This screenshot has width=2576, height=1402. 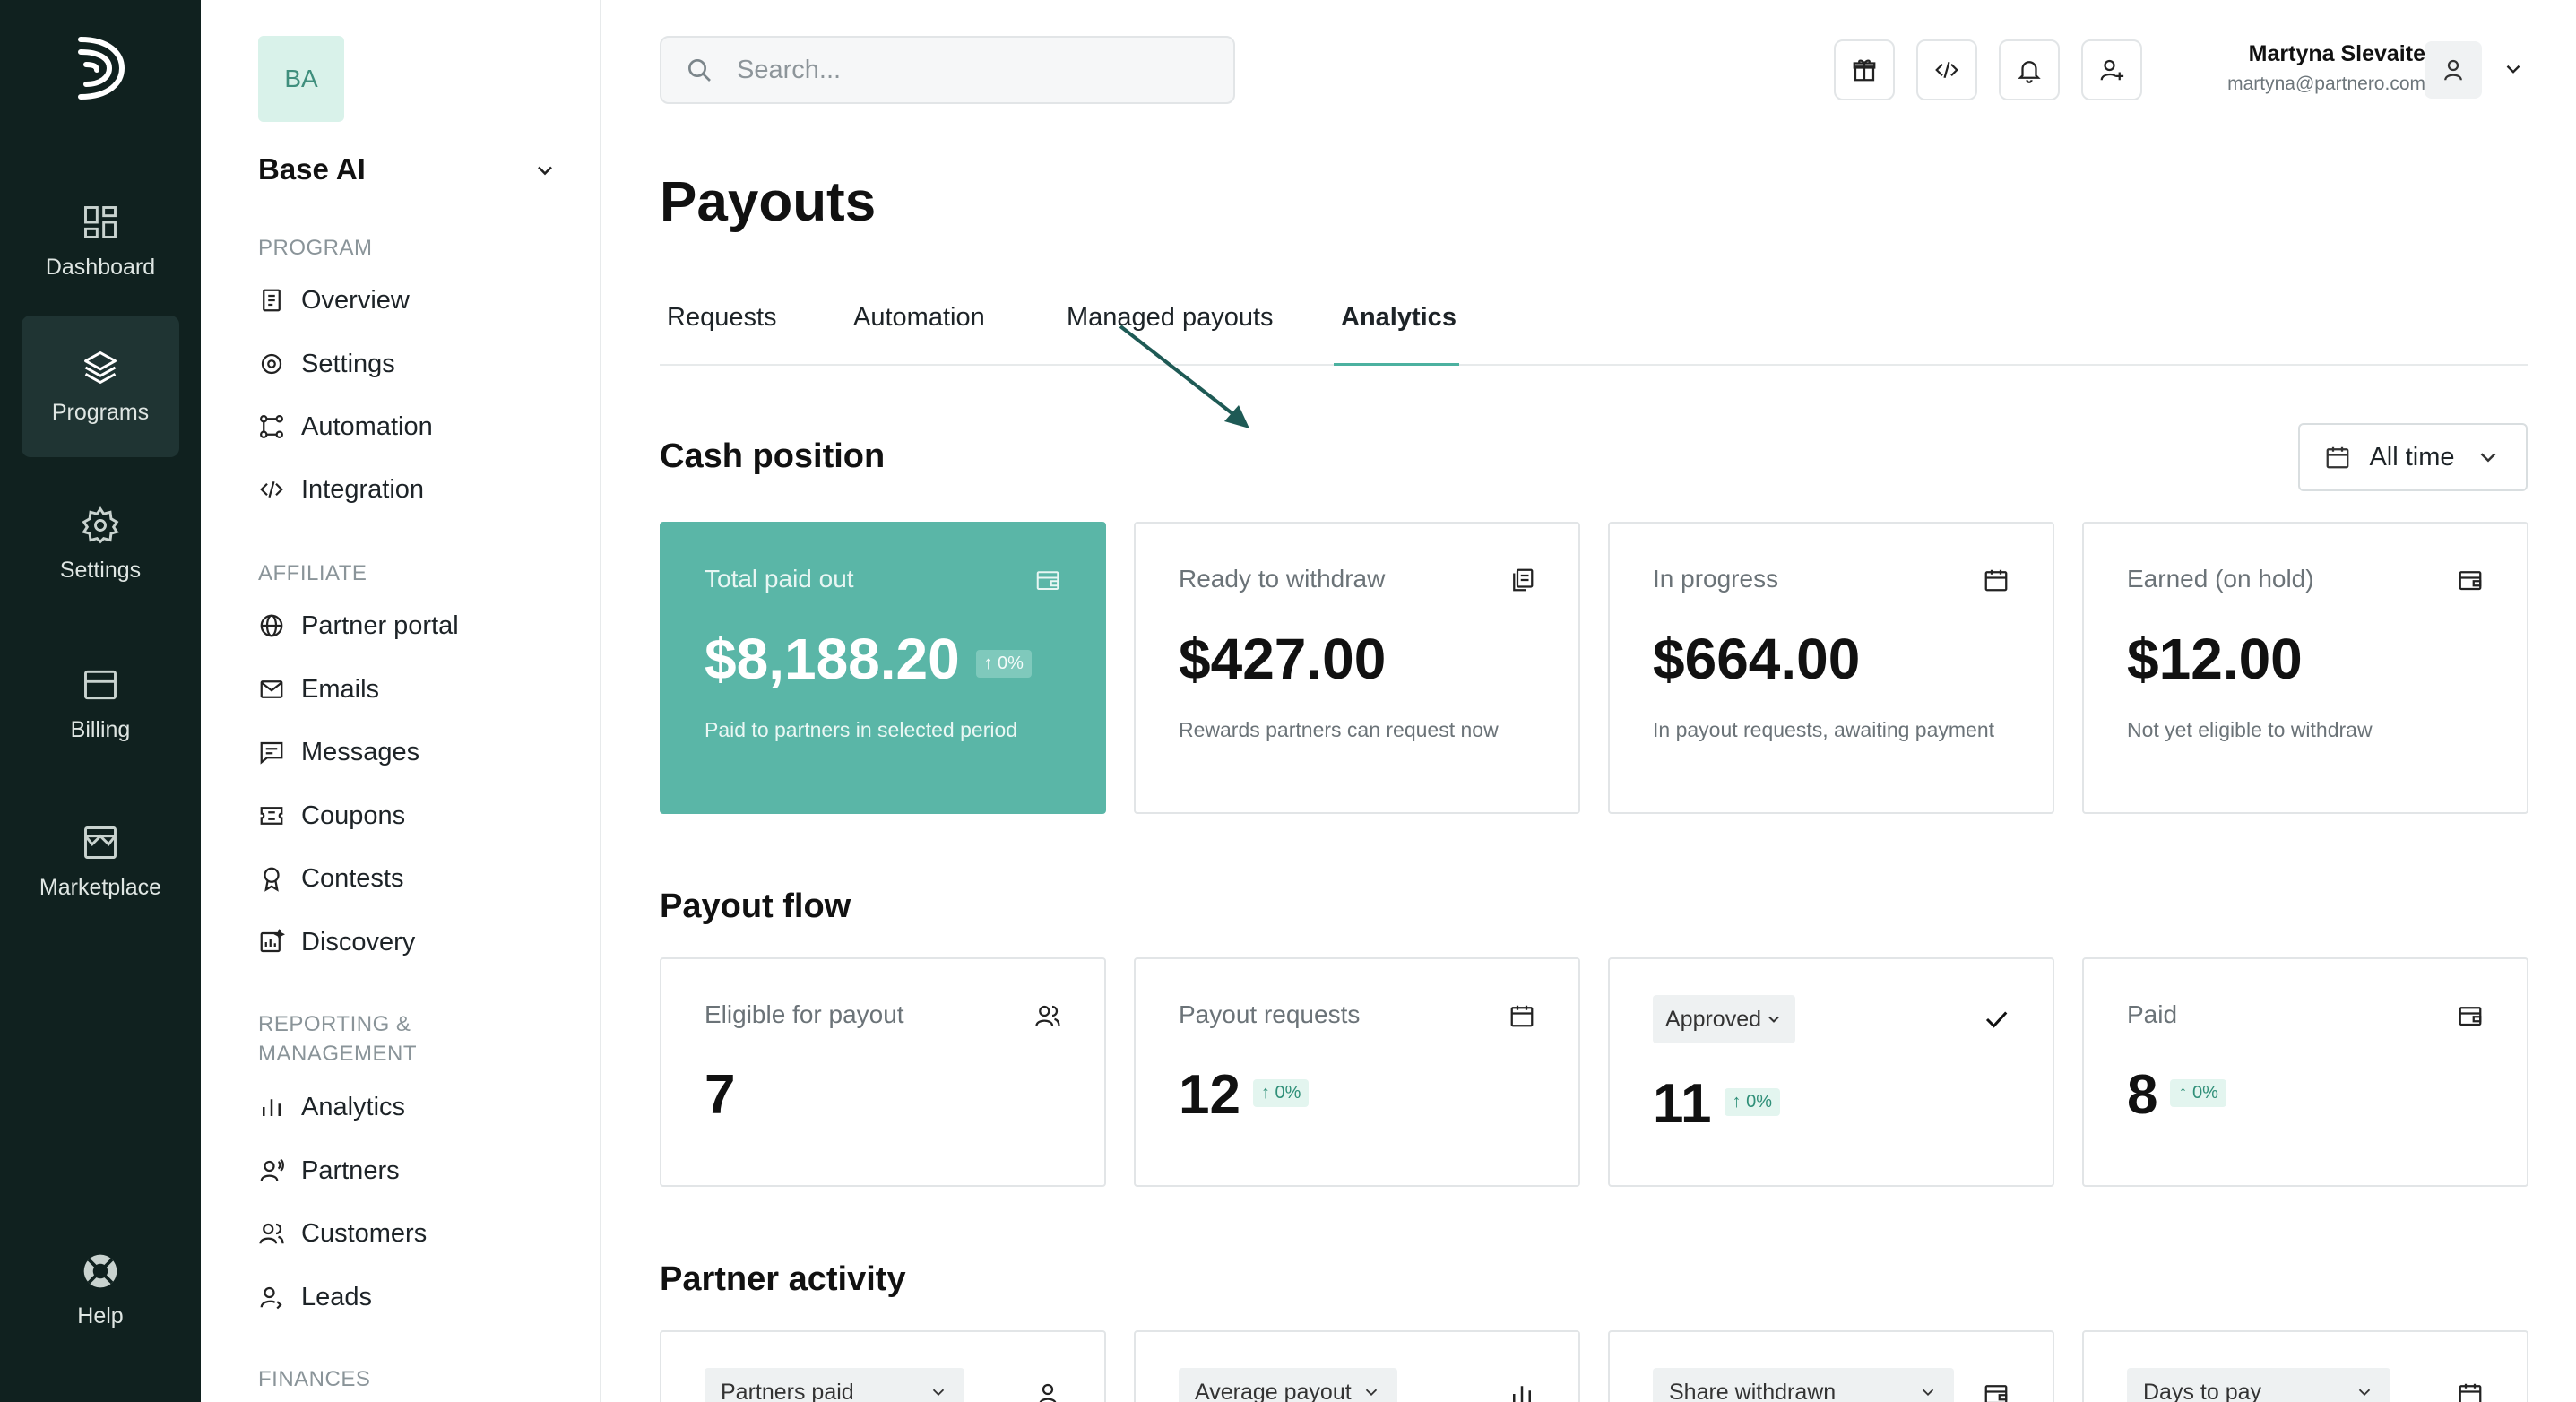 What do you see at coordinates (340, 689) in the screenshot?
I see `nav-emails-label: Emails` at bounding box center [340, 689].